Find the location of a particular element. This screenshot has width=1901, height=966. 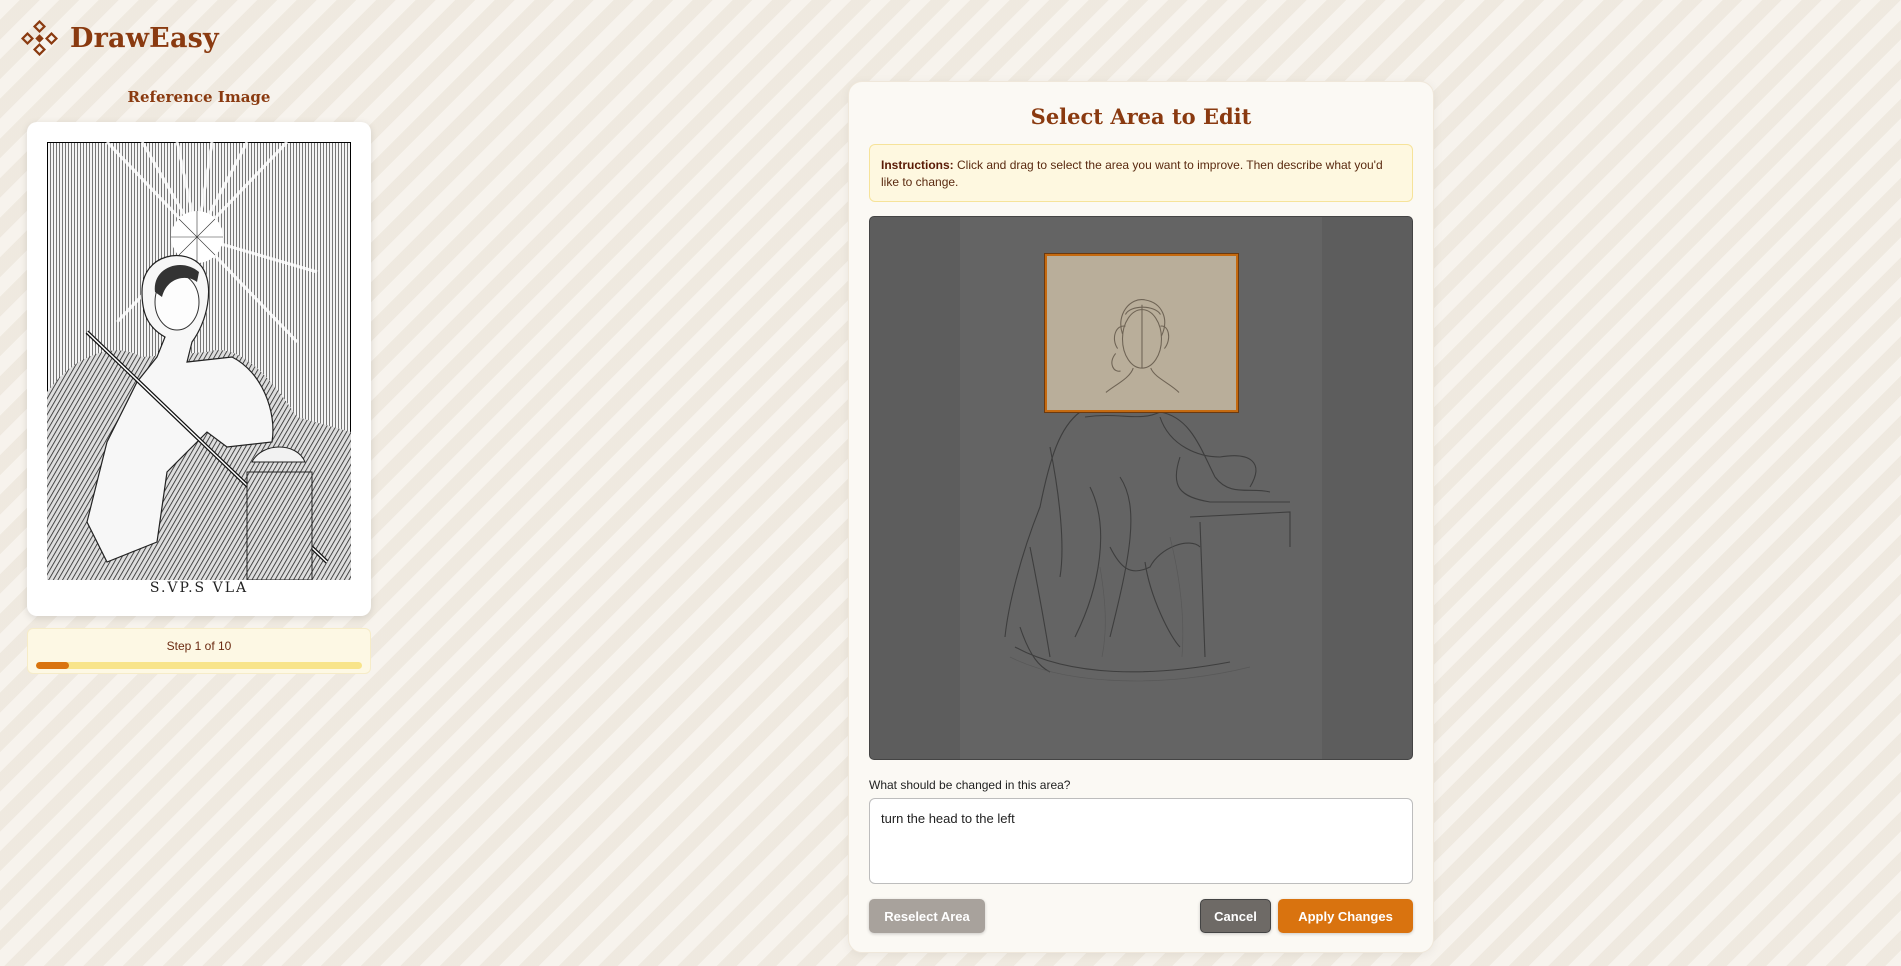

app-logo: DrawEasy is located at coordinates (119, 38).